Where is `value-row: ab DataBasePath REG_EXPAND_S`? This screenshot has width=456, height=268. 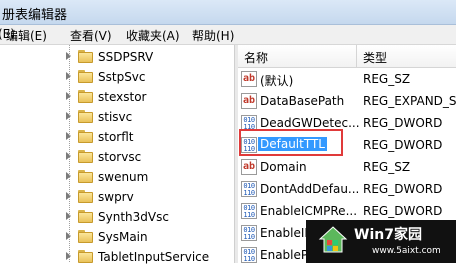
value-row: ab DataBasePath REG_EXPAND_S is located at coordinates (347, 101).